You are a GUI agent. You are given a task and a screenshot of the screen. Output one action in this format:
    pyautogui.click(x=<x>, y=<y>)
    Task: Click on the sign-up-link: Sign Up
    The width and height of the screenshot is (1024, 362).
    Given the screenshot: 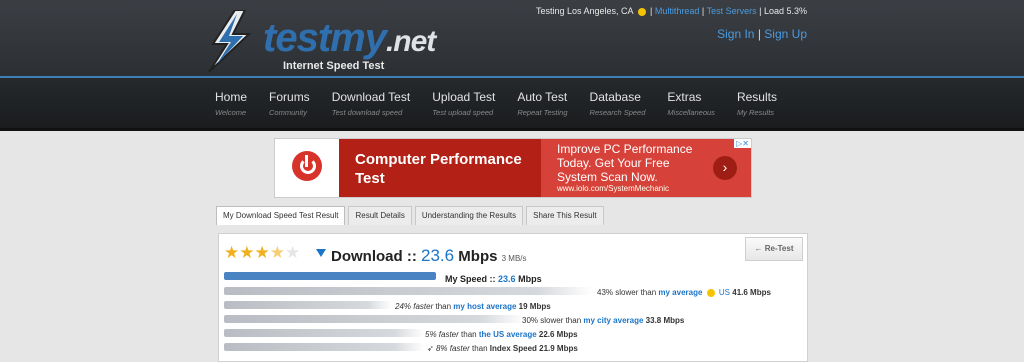 What is the action you would take?
    pyautogui.click(x=785, y=34)
    